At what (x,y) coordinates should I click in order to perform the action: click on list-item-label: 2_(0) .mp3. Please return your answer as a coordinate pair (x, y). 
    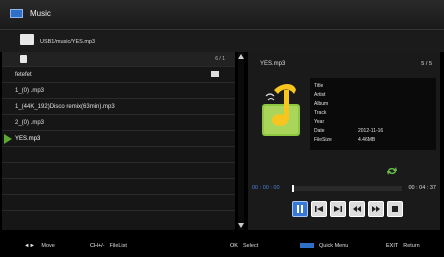
    Looking at the image, I should click on (30, 123).